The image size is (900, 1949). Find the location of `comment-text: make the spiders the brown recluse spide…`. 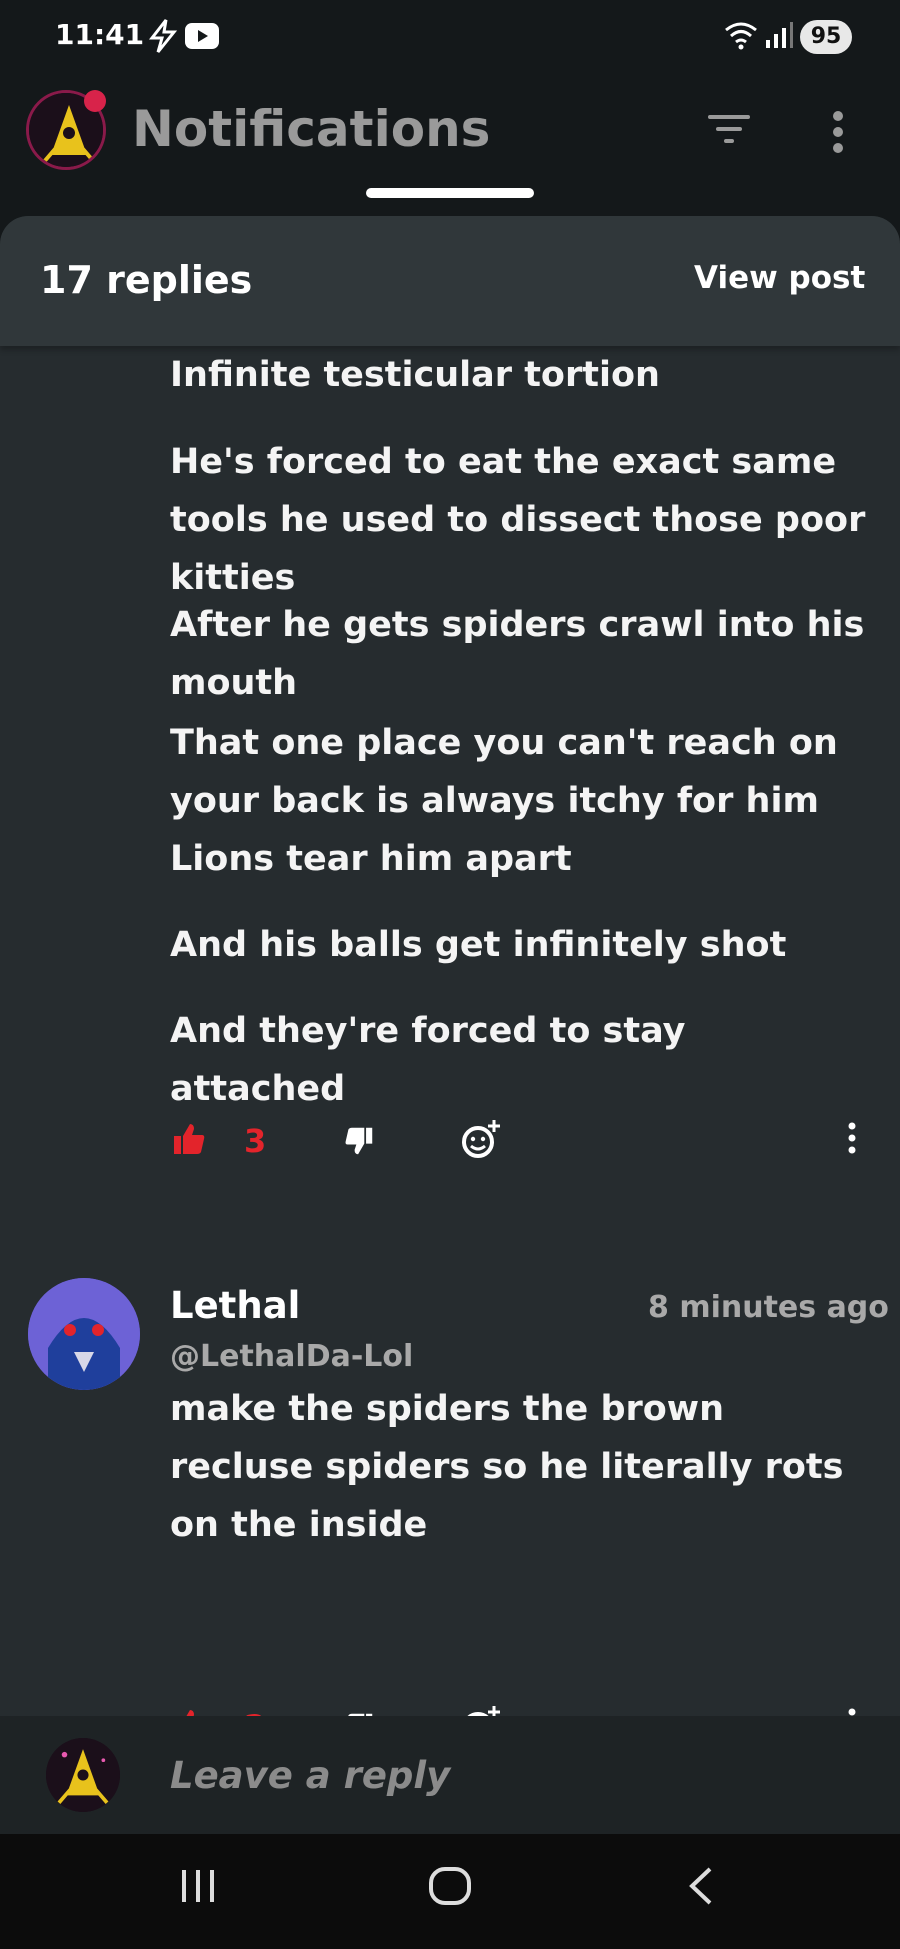

comment-text: make the spiders the brown recluse spide… is located at coordinates (507, 1467).